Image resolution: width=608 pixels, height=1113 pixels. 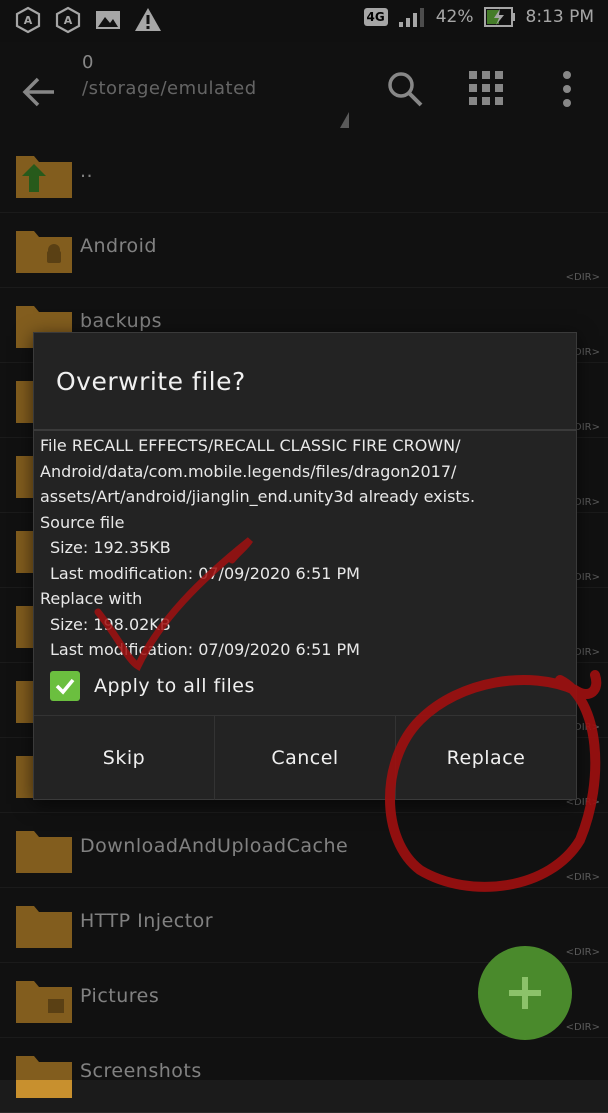 I want to click on apply-all-checkbox, so click(x=65, y=686).